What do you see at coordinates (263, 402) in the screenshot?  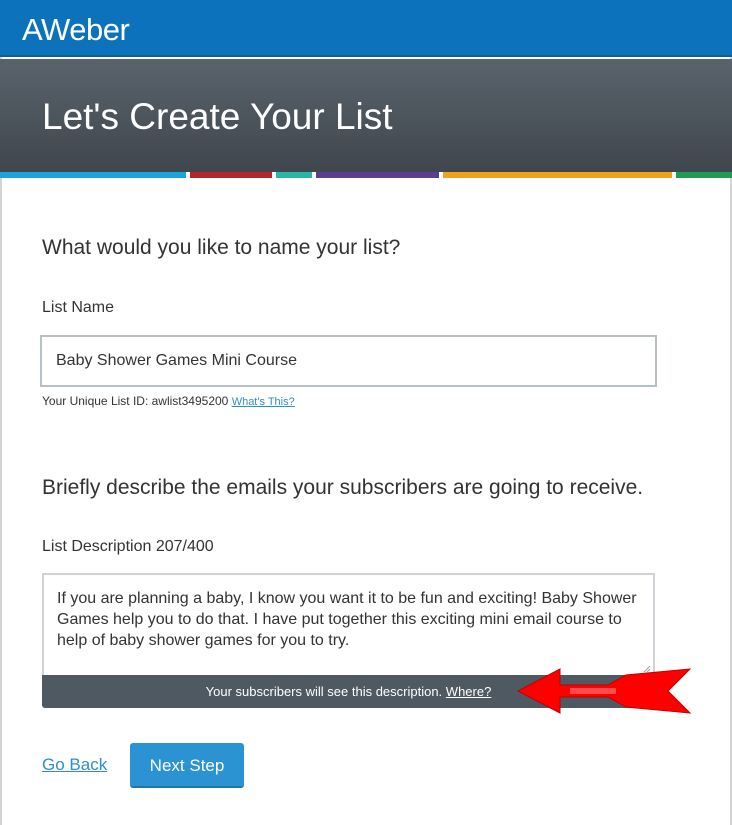 I see `whats-this-link: What's This?` at bounding box center [263, 402].